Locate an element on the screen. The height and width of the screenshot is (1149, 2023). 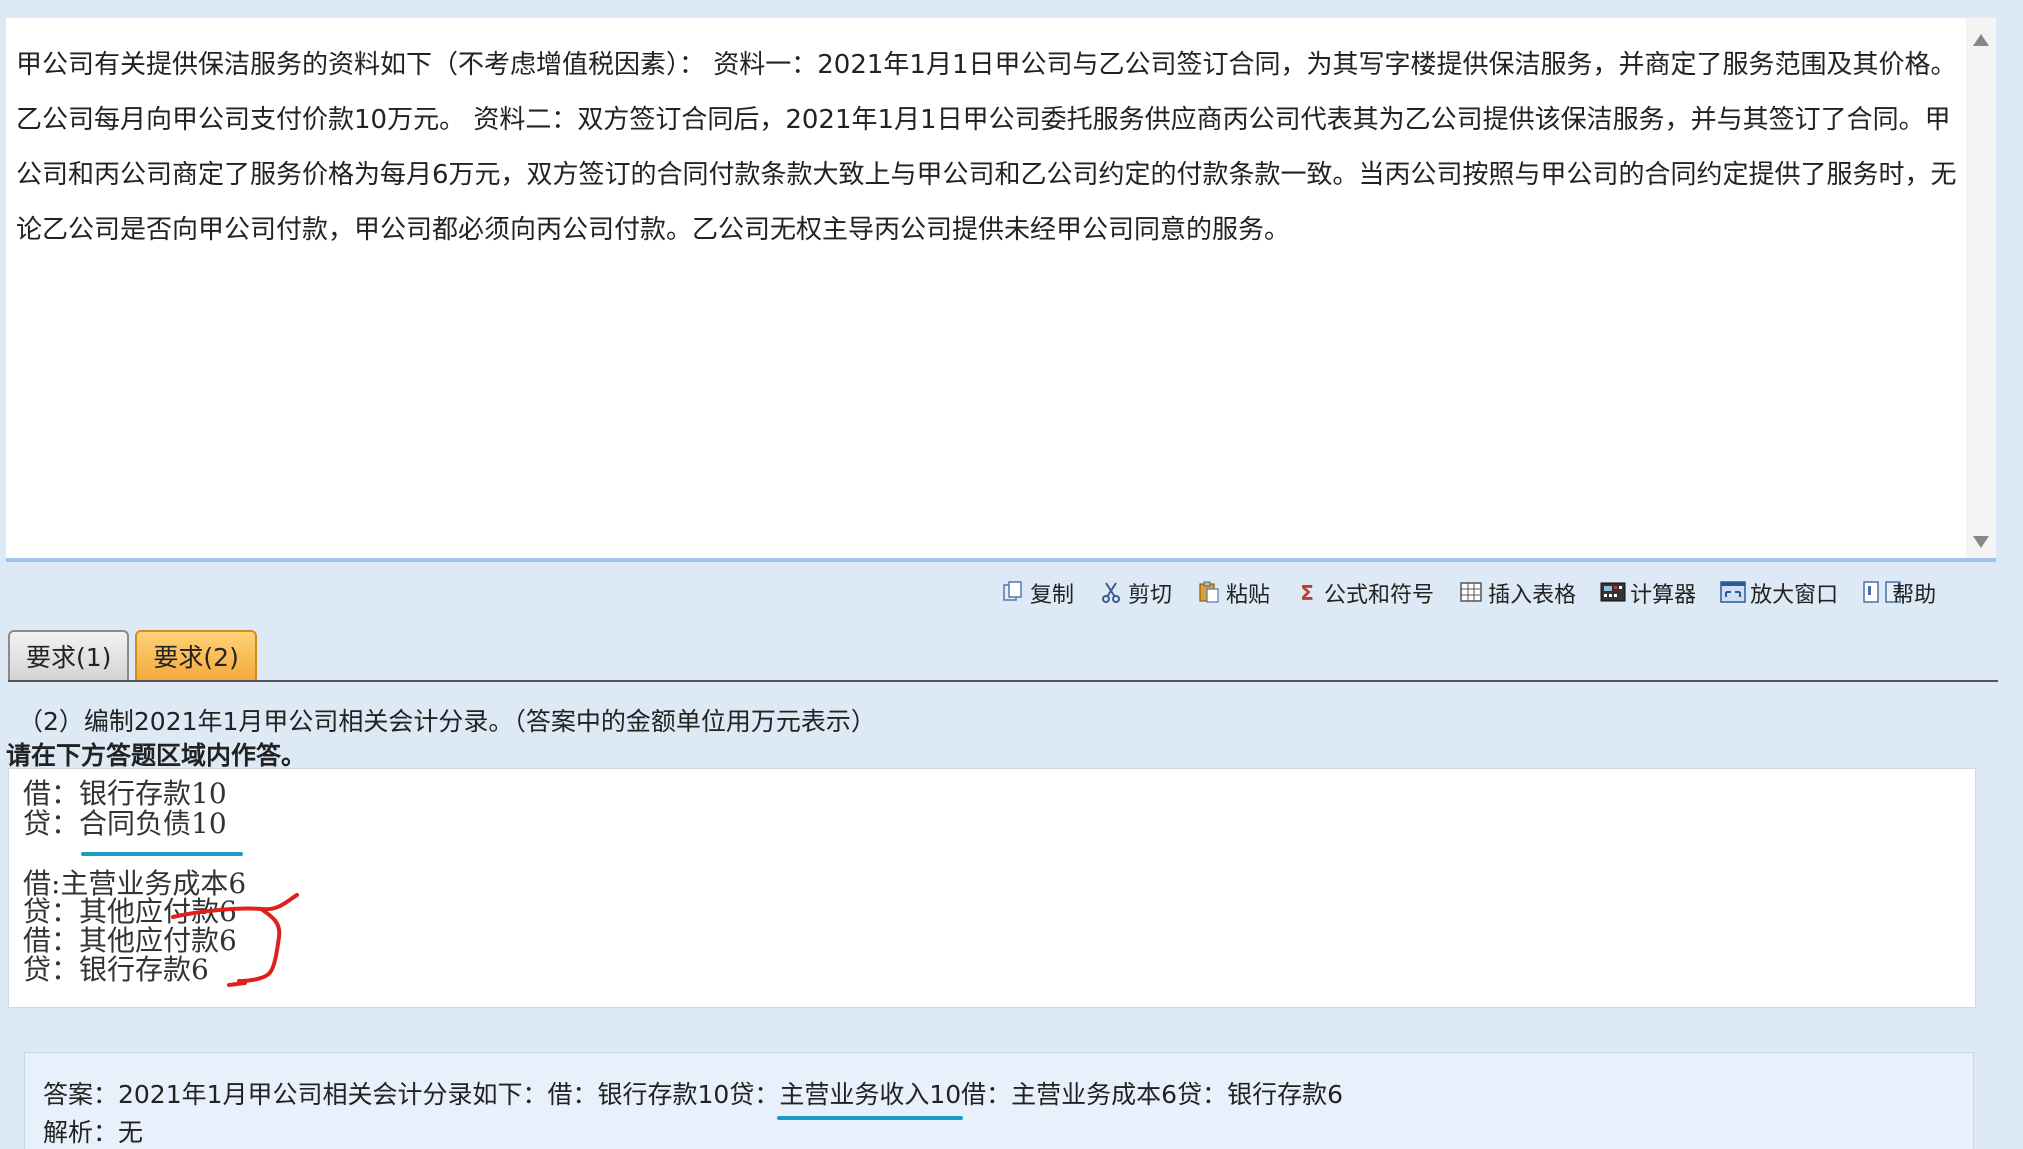
solution-answer-suffix: 借：主营业务成本6贷：银行存款6 is located at coordinates (1152, 1094).